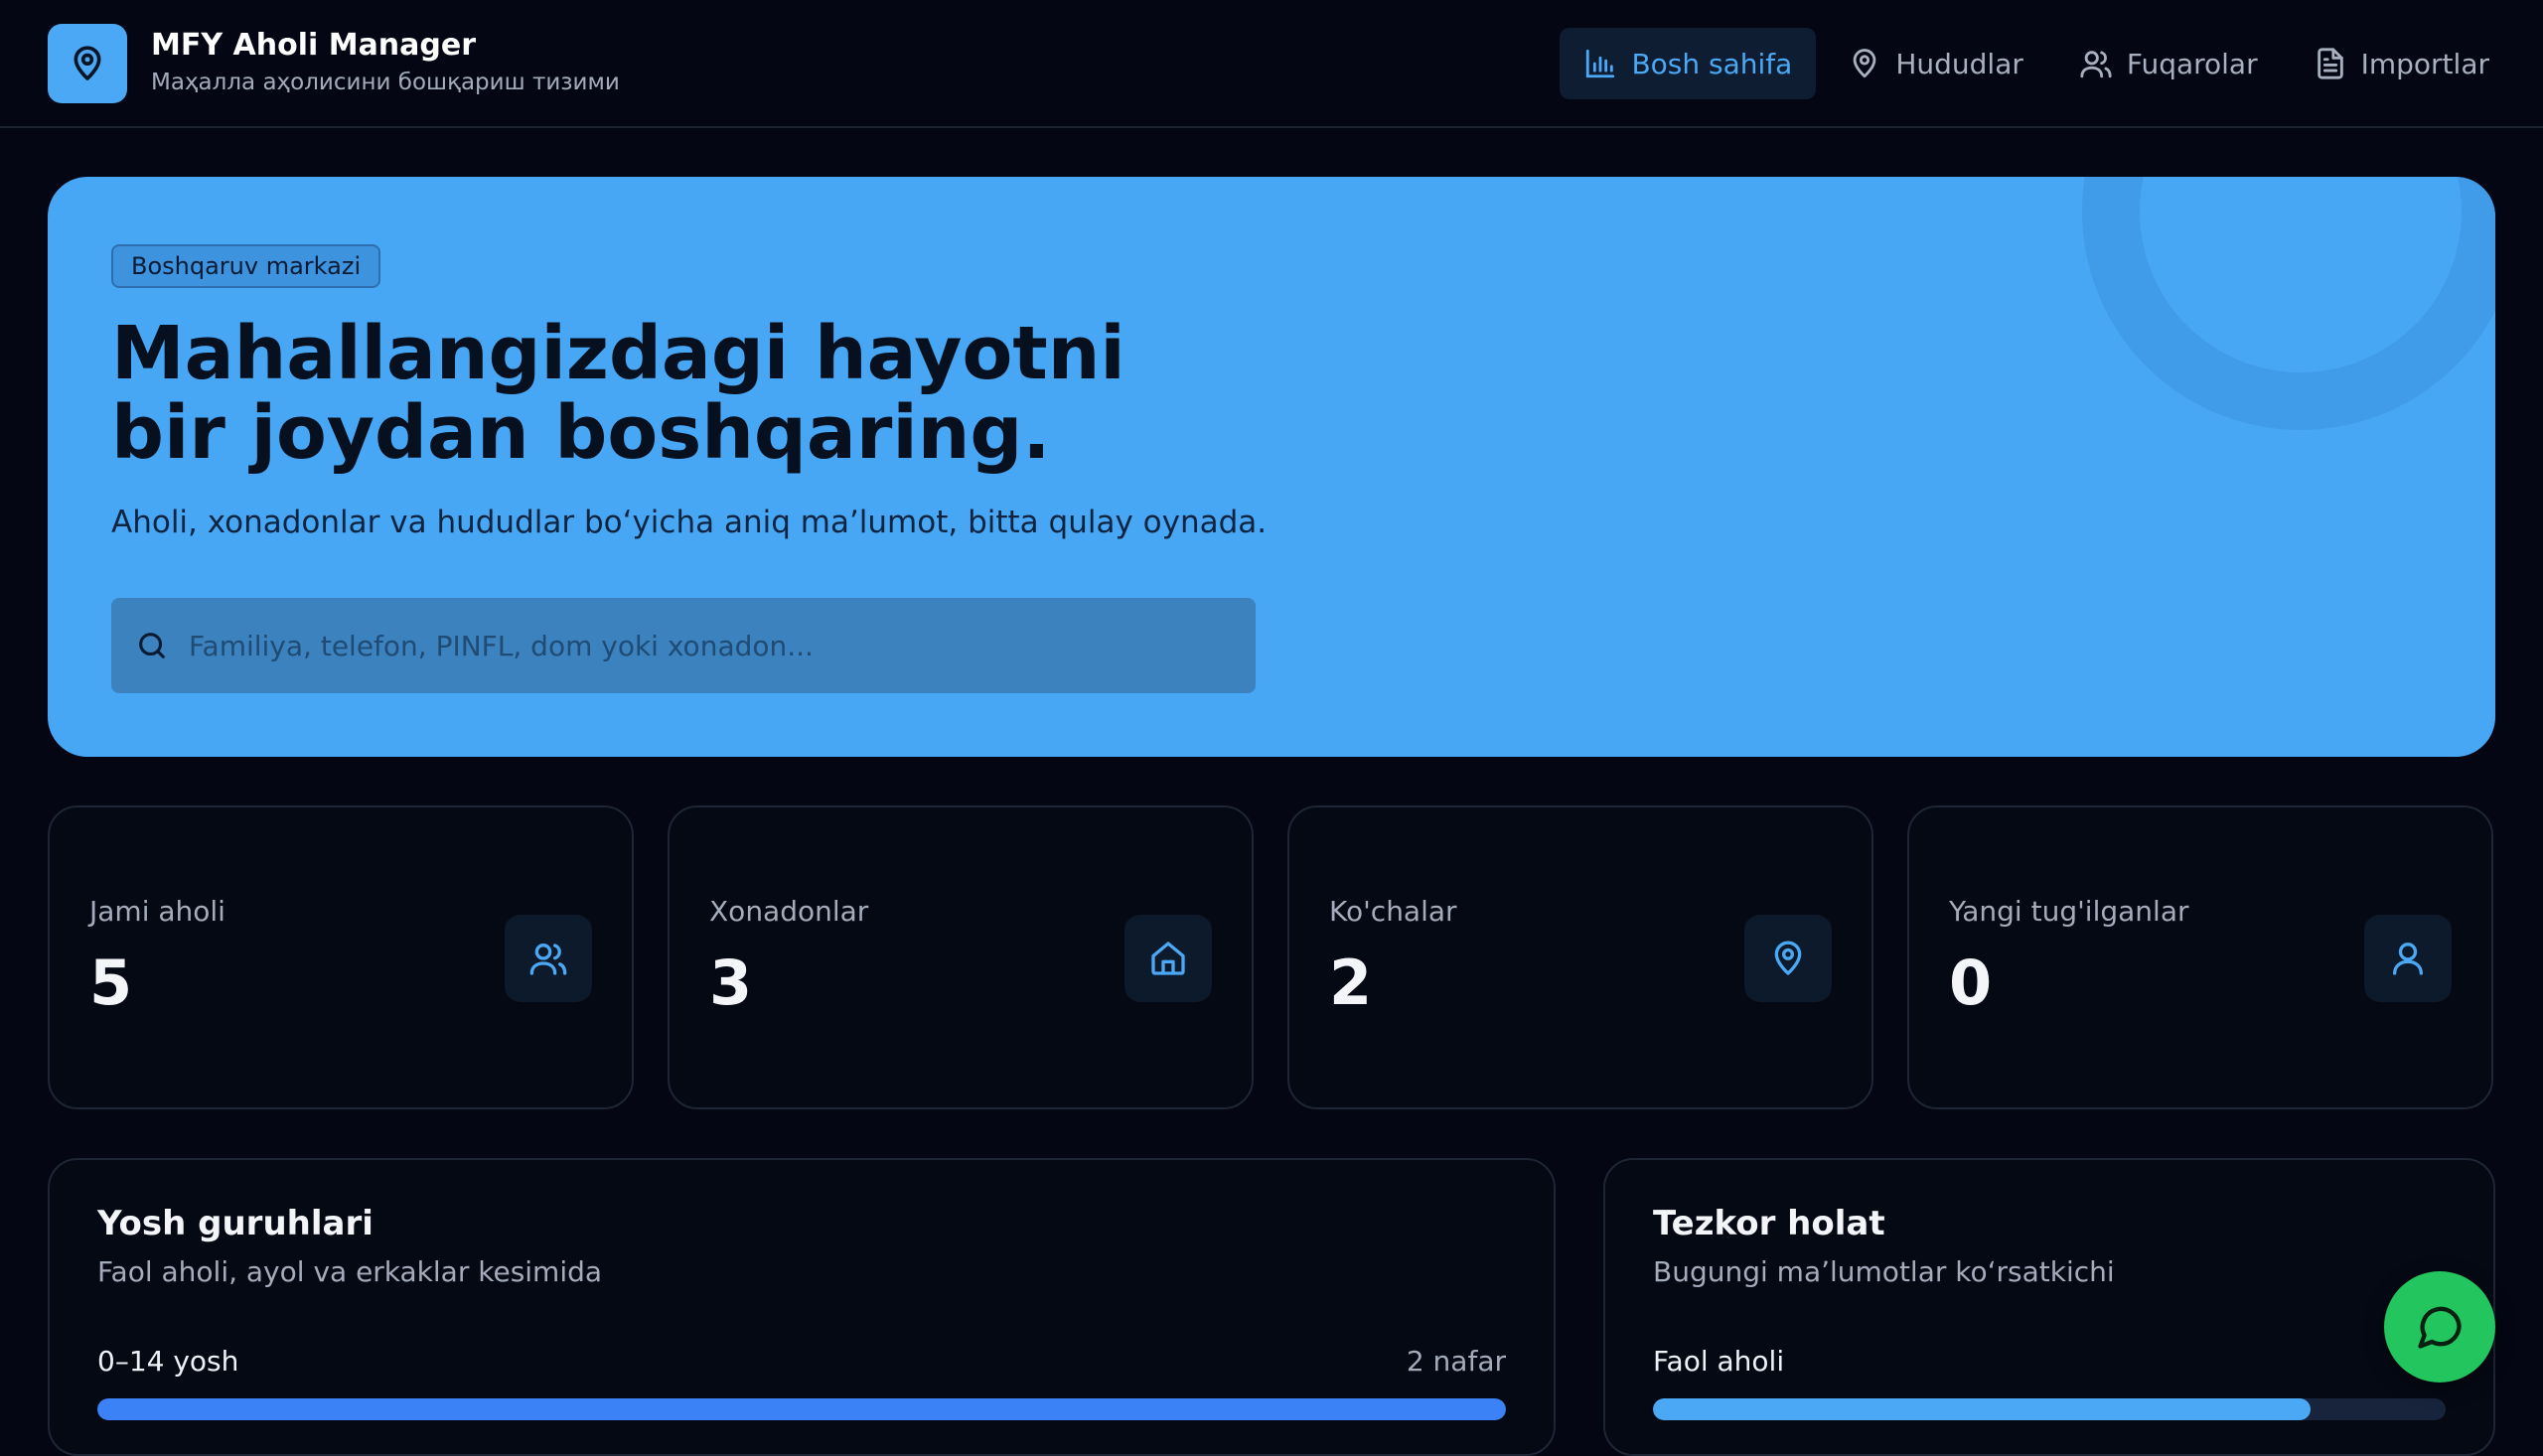  What do you see at coordinates (2069, 911) in the screenshot?
I see `stat-label: Yangi tug'ilganlar` at bounding box center [2069, 911].